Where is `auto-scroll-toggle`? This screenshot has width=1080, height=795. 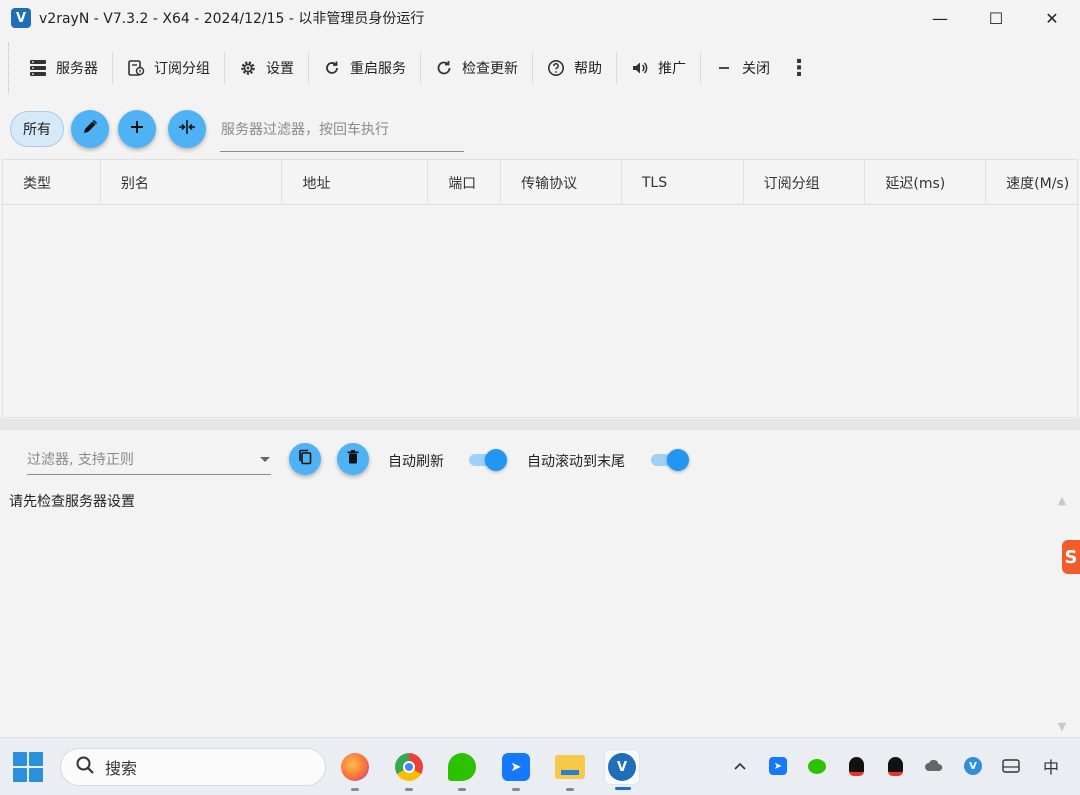 auto-scroll-toggle is located at coordinates (670, 460).